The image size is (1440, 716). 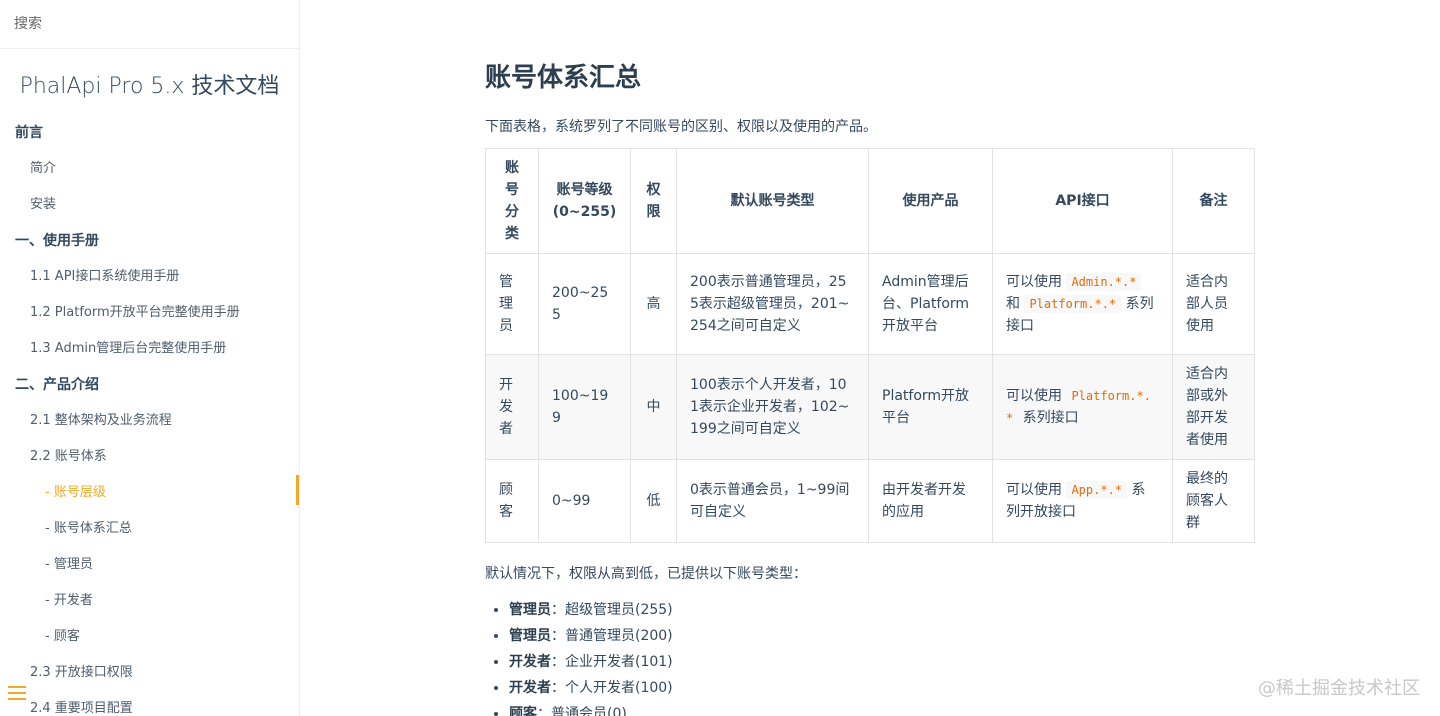 I want to click on role-desc: 普通管理员(200), so click(x=619, y=636).